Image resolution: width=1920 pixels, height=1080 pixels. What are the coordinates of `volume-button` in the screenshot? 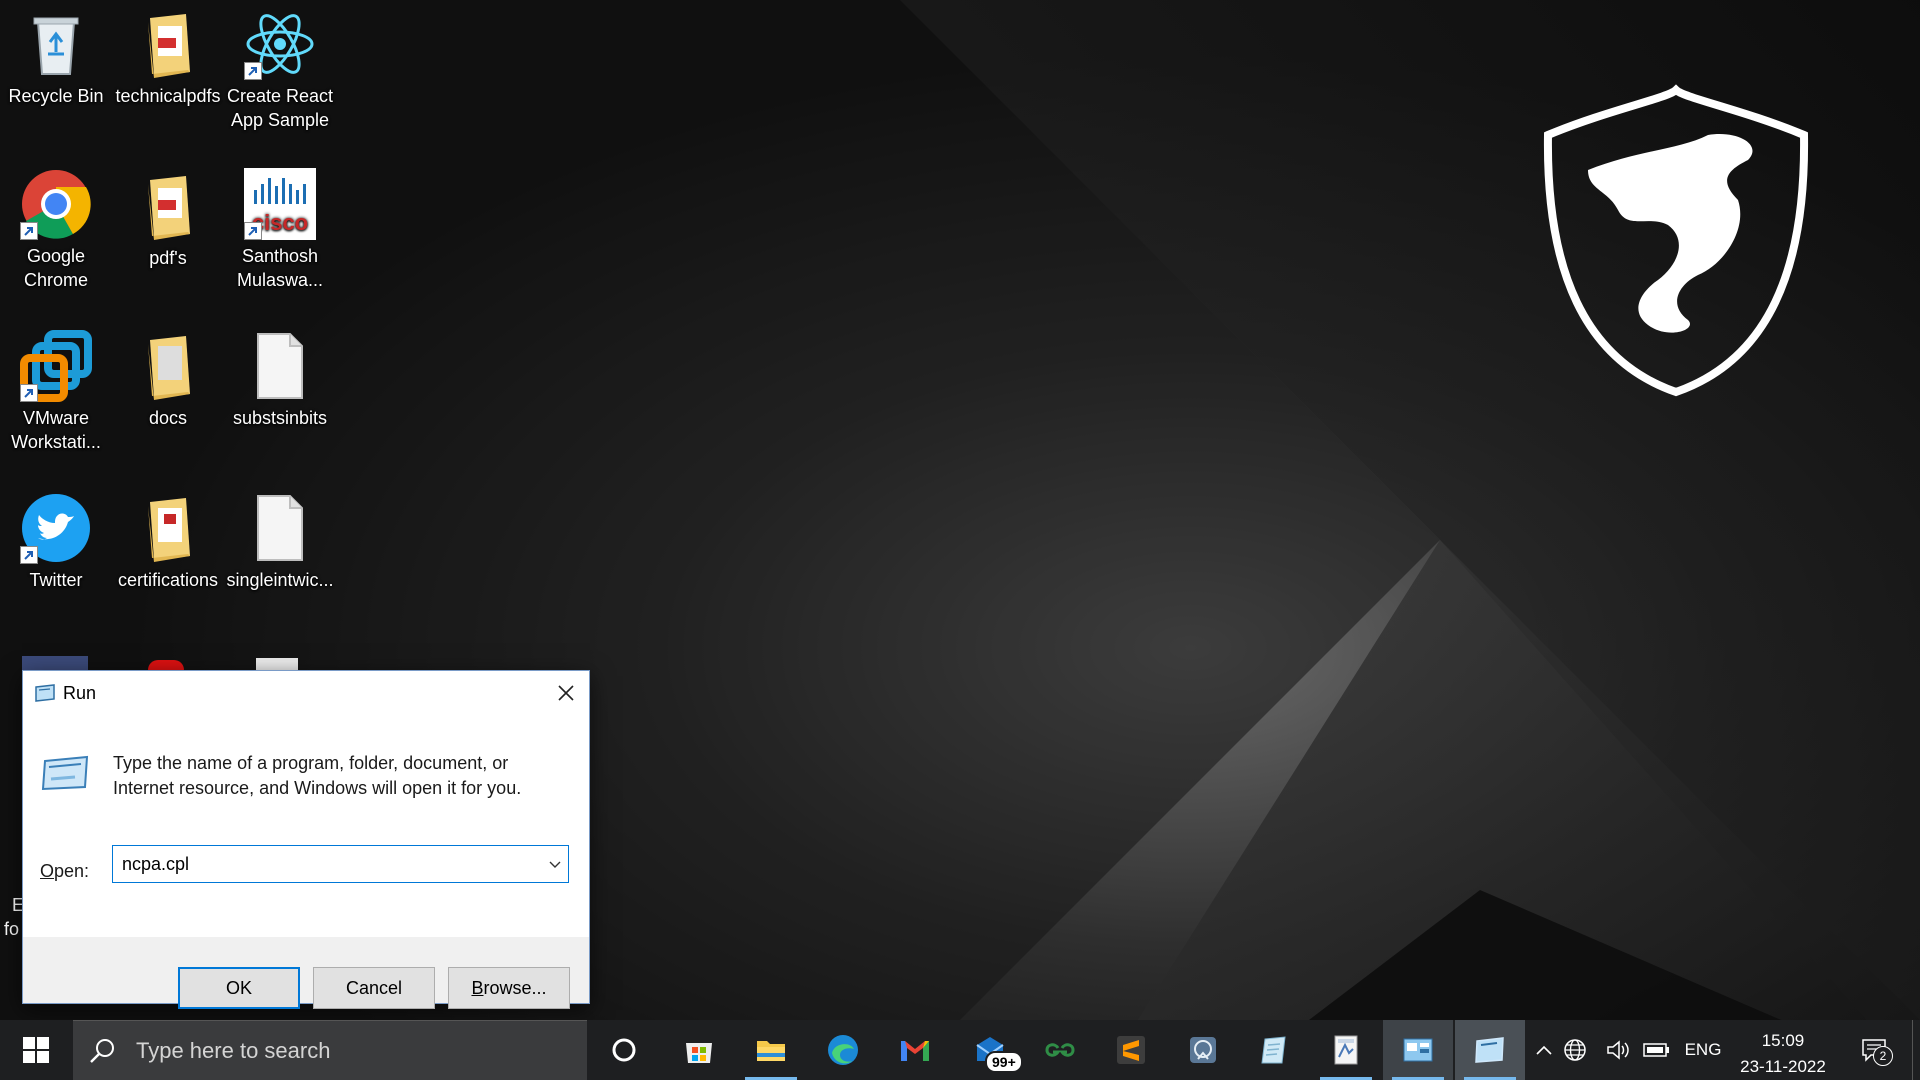 It's located at (1619, 1050).